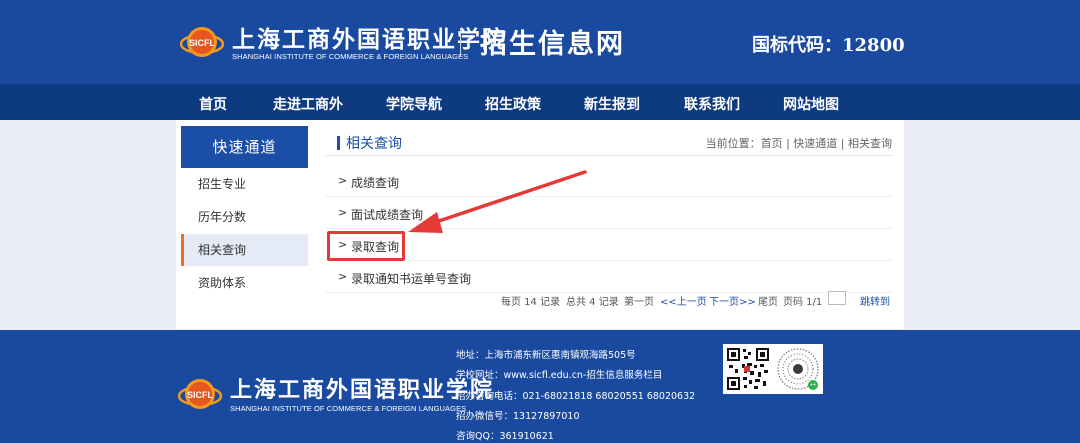 This screenshot has width=1080, height=443. What do you see at coordinates (768, 300) in the screenshot?
I see `pager-last: 尾页` at bounding box center [768, 300].